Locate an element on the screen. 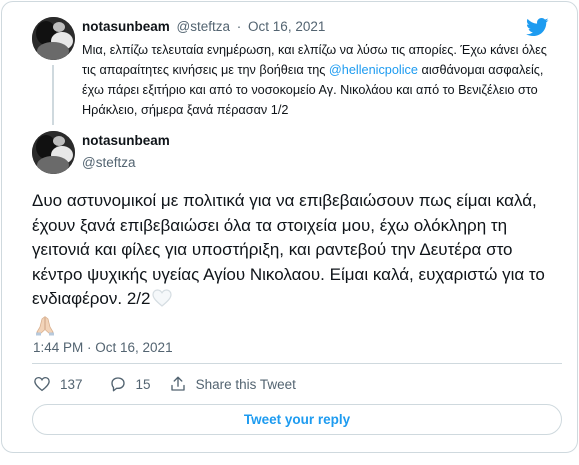 The width and height of the screenshot is (579, 465). reply-bubble-icon is located at coordinates (117, 384).